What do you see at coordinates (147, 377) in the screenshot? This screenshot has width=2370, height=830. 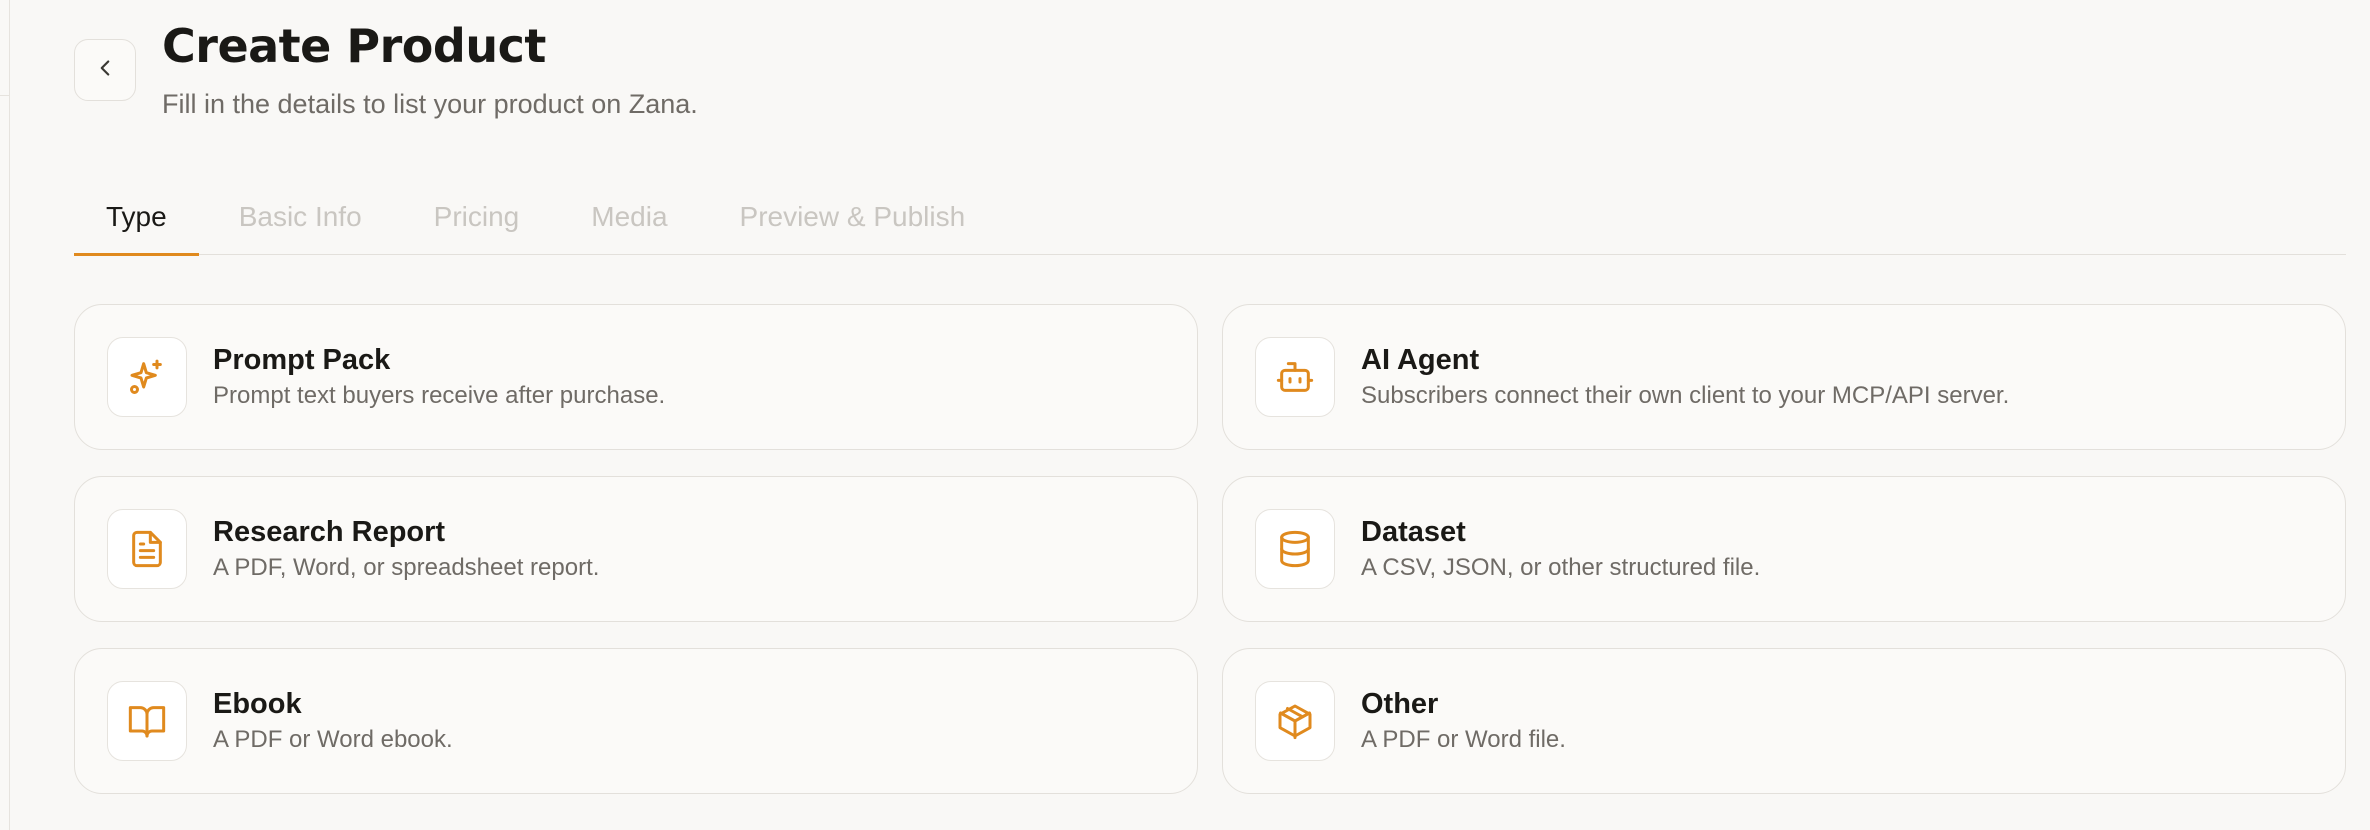 I see `sparkles-icon` at bounding box center [147, 377].